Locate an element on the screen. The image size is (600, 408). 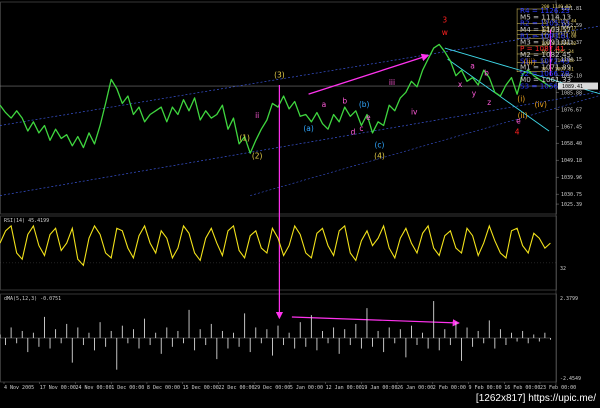
price-axis-label: 1122.59 is located at coordinates (571, 26).